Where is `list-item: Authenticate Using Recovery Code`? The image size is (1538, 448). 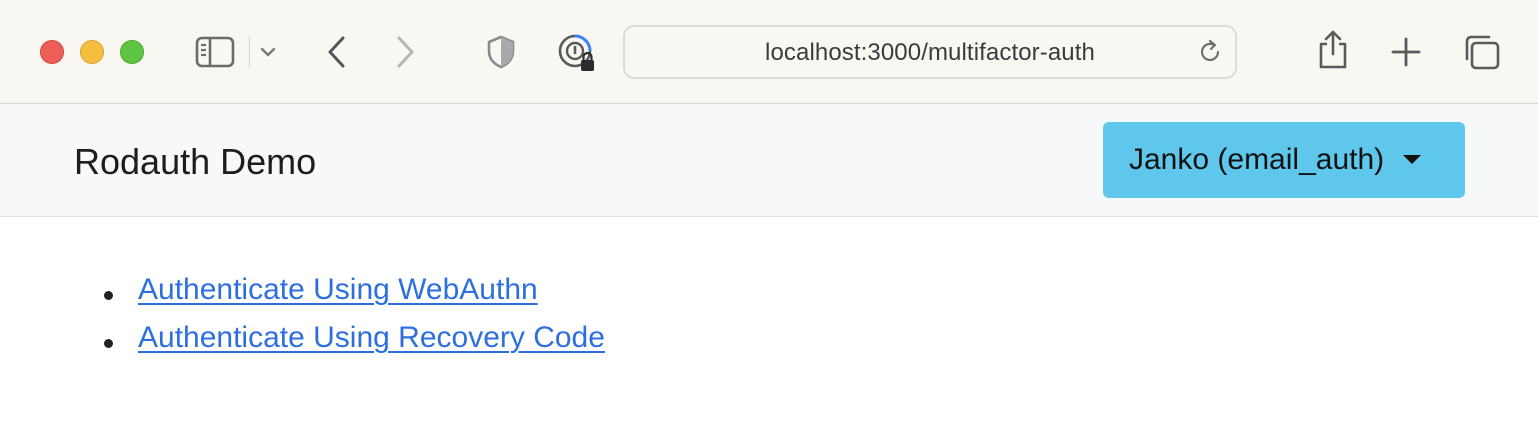 list-item: Authenticate Using Recovery Code is located at coordinates (351, 345).